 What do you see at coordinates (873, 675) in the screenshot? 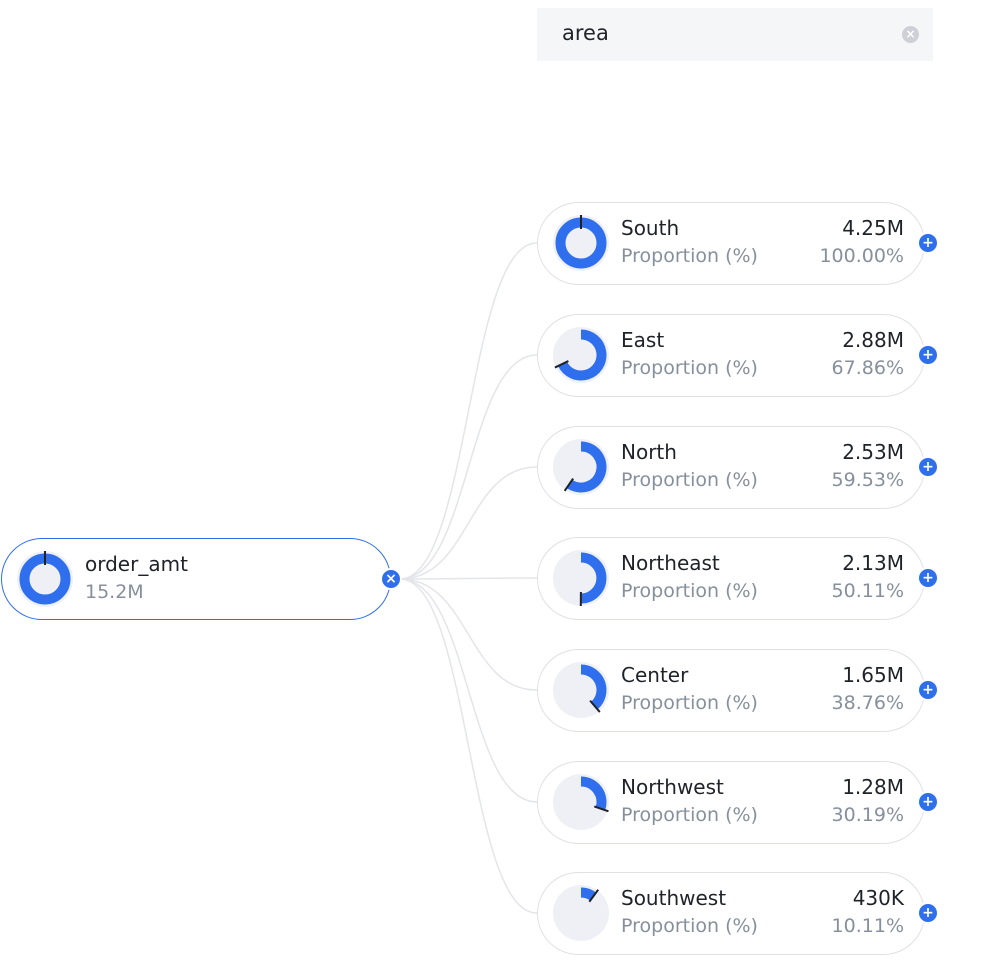
I see `area-value: 1.65M` at bounding box center [873, 675].